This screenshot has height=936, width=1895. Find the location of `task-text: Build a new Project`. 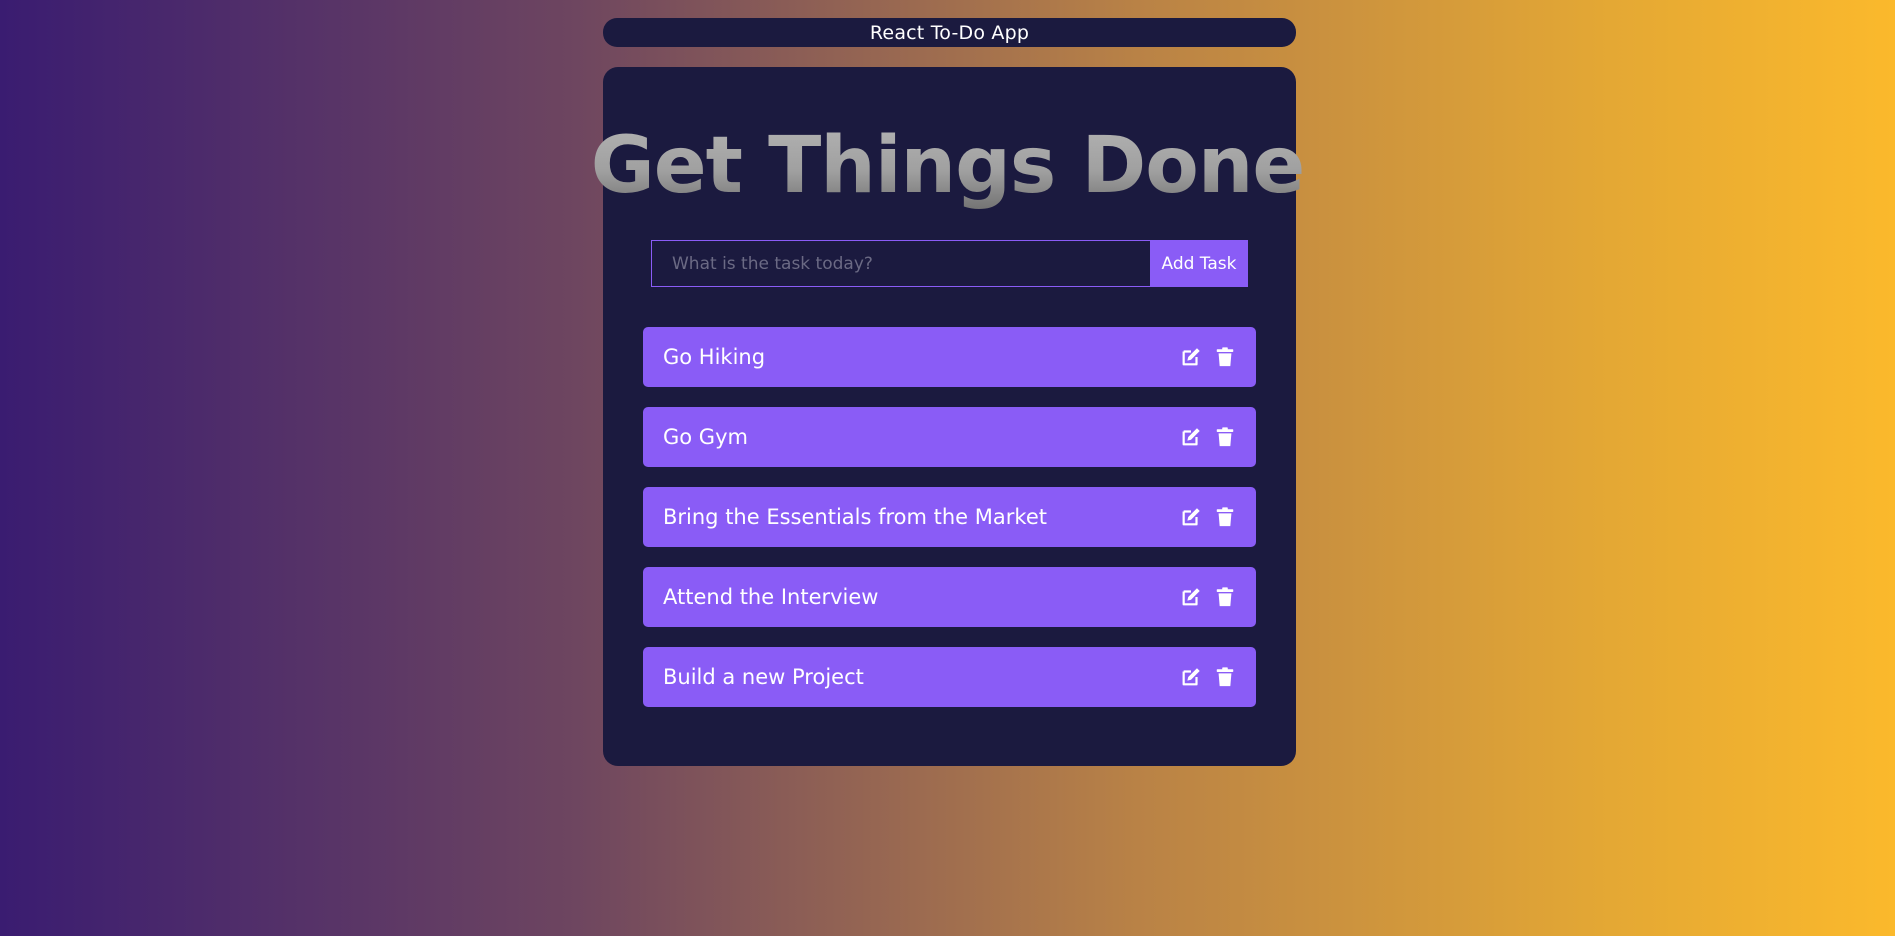

task-text: Build a new Project is located at coordinates (763, 677).